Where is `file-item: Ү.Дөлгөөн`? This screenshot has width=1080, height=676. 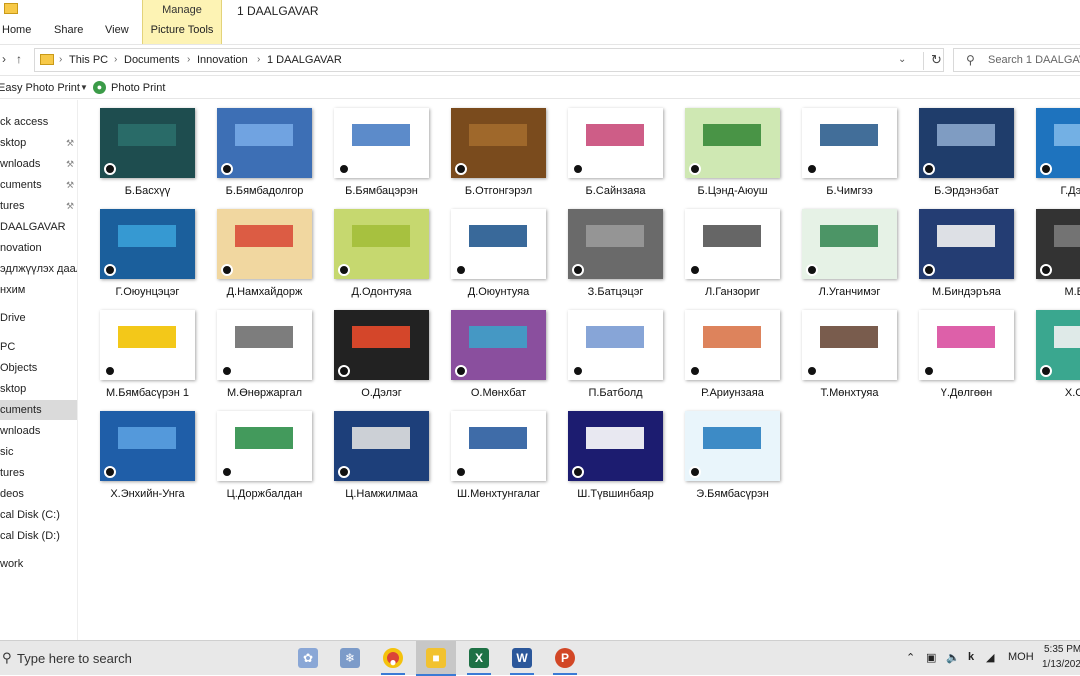 file-item: Ү.Дөлгөөн is located at coordinates (958, 352).